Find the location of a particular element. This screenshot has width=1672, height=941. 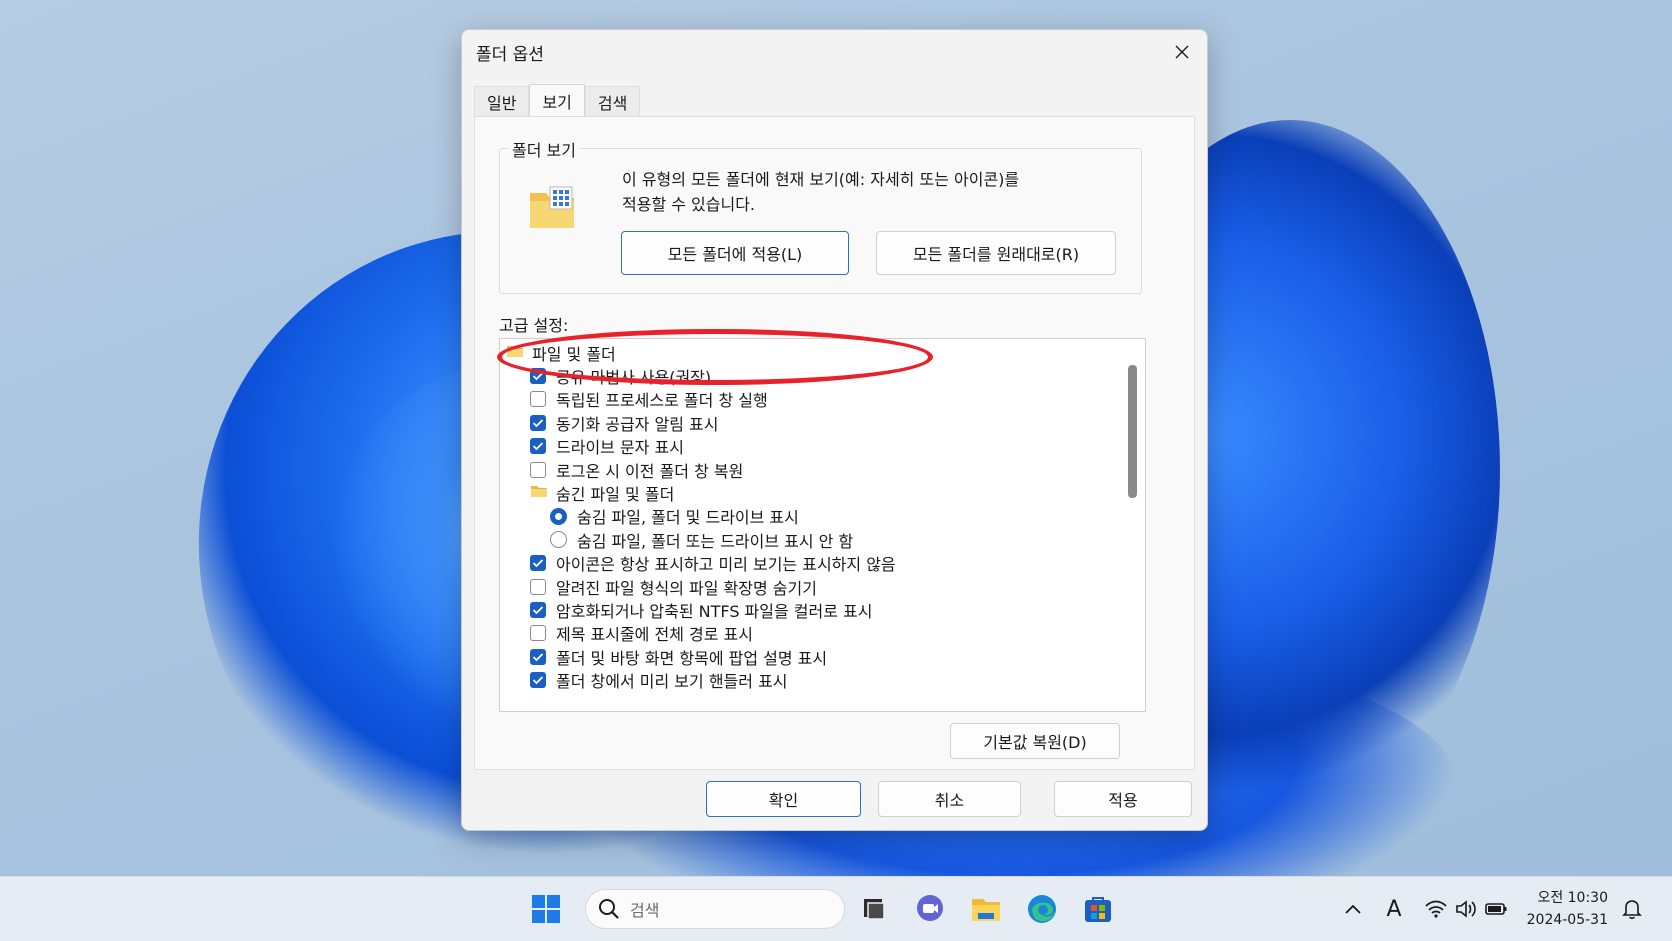

chat-button is located at coordinates (930, 909).